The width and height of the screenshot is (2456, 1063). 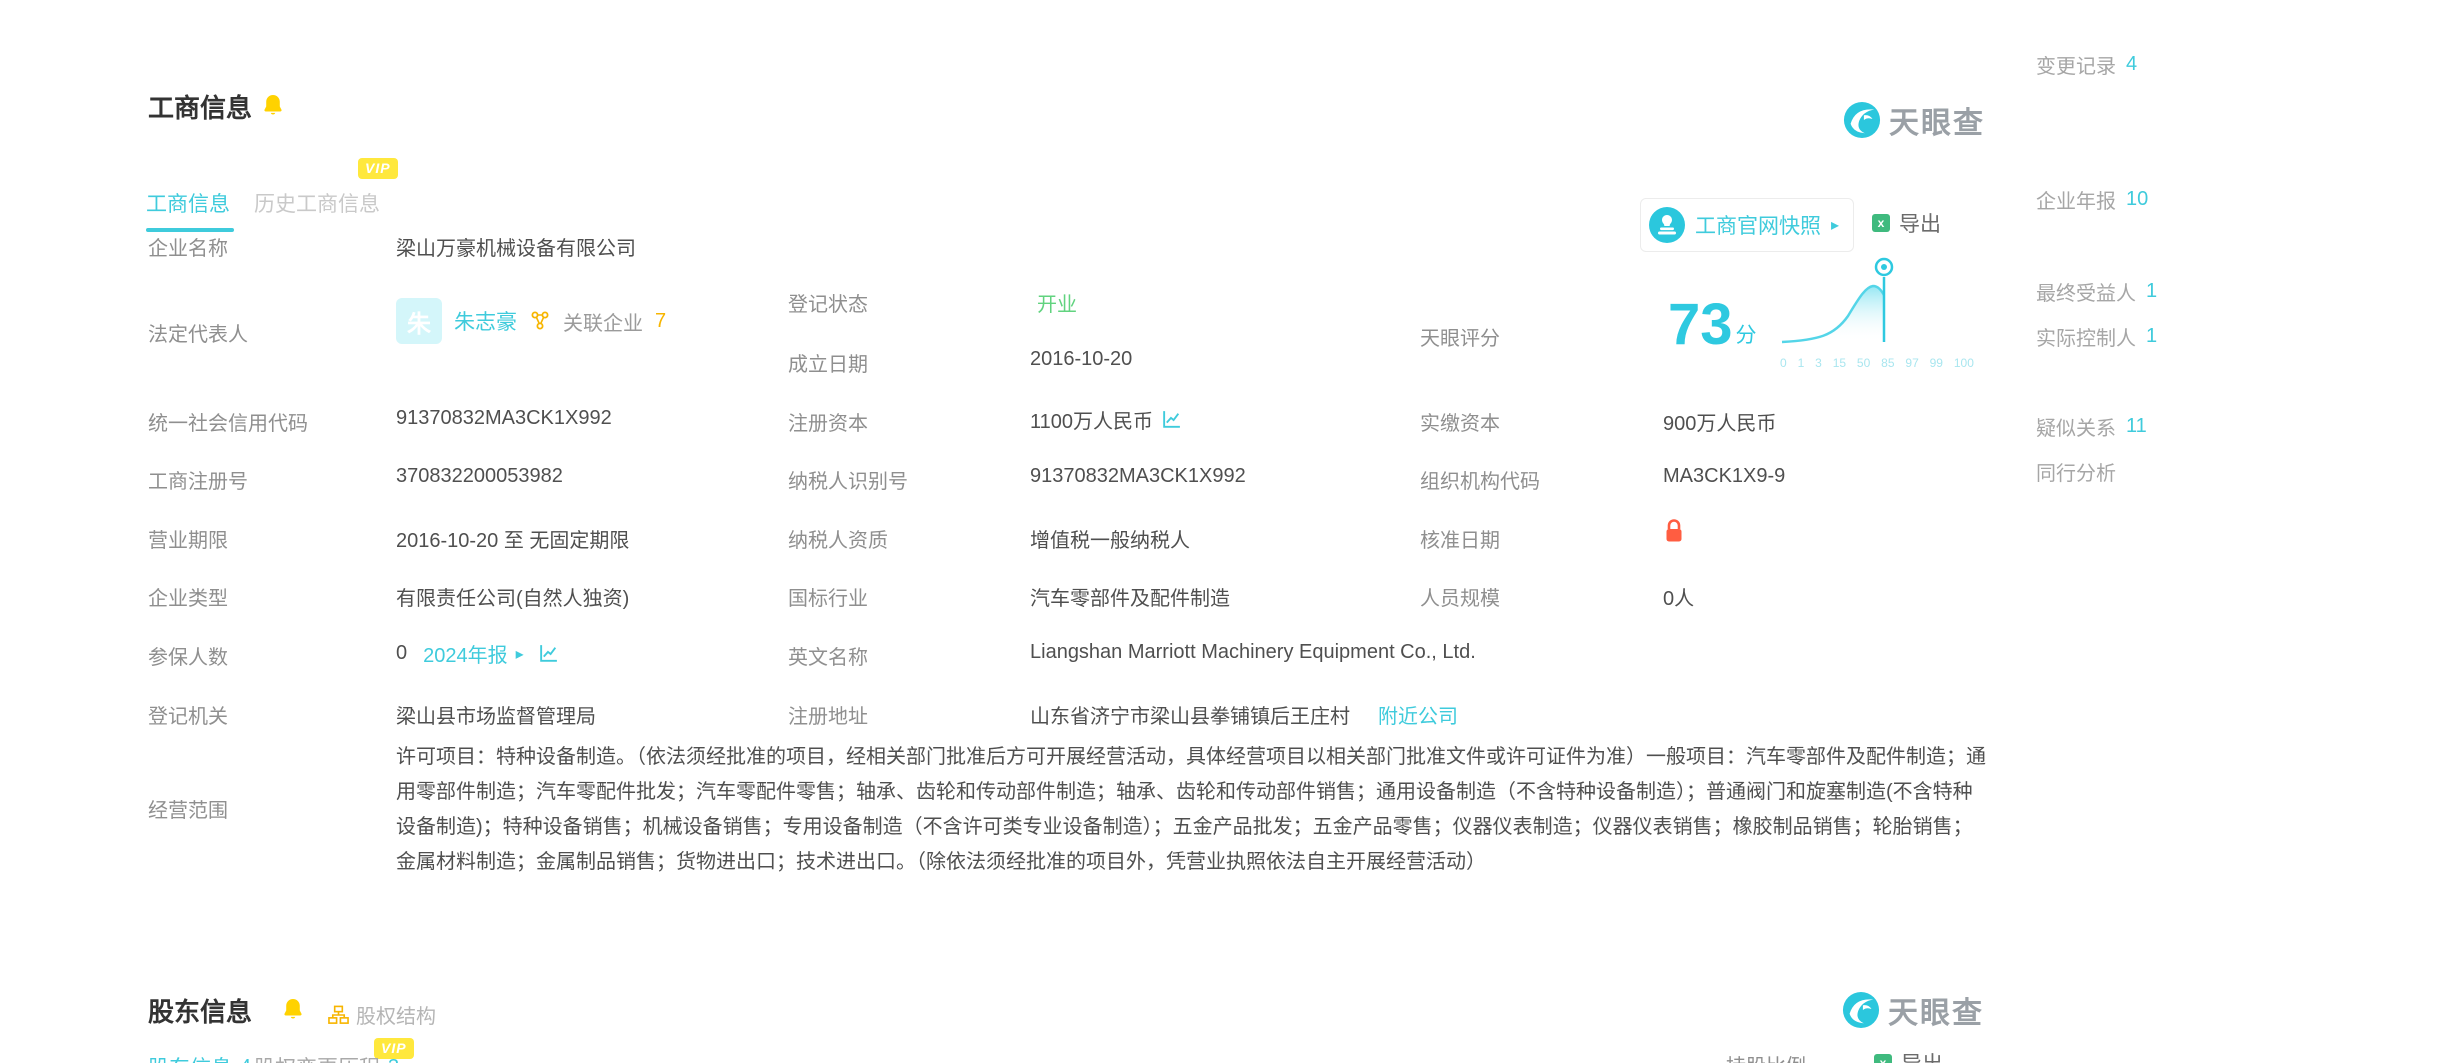 I want to click on related-companies-count: 7, so click(x=660, y=321).